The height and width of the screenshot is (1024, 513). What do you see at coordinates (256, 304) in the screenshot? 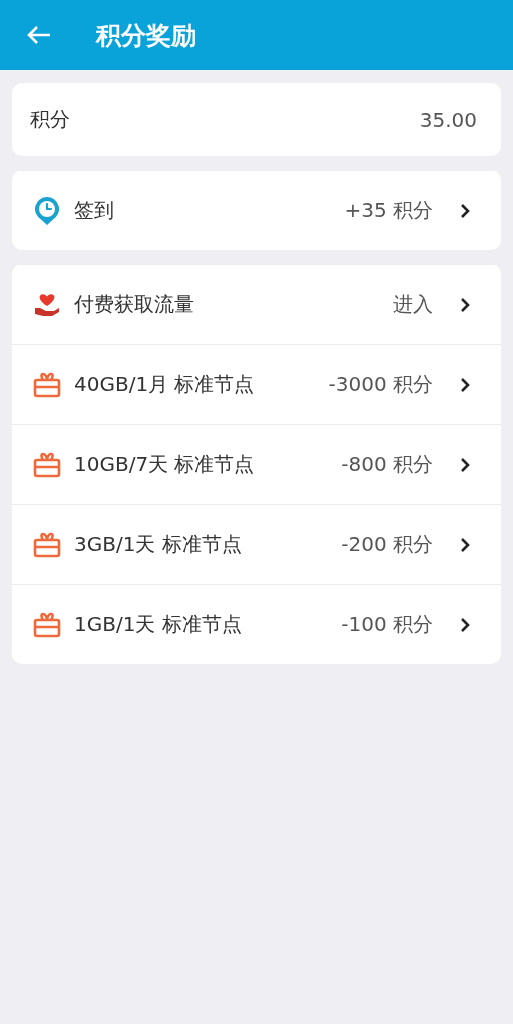
I see `list-row: 付费获取流量 进入` at bounding box center [256, 304].